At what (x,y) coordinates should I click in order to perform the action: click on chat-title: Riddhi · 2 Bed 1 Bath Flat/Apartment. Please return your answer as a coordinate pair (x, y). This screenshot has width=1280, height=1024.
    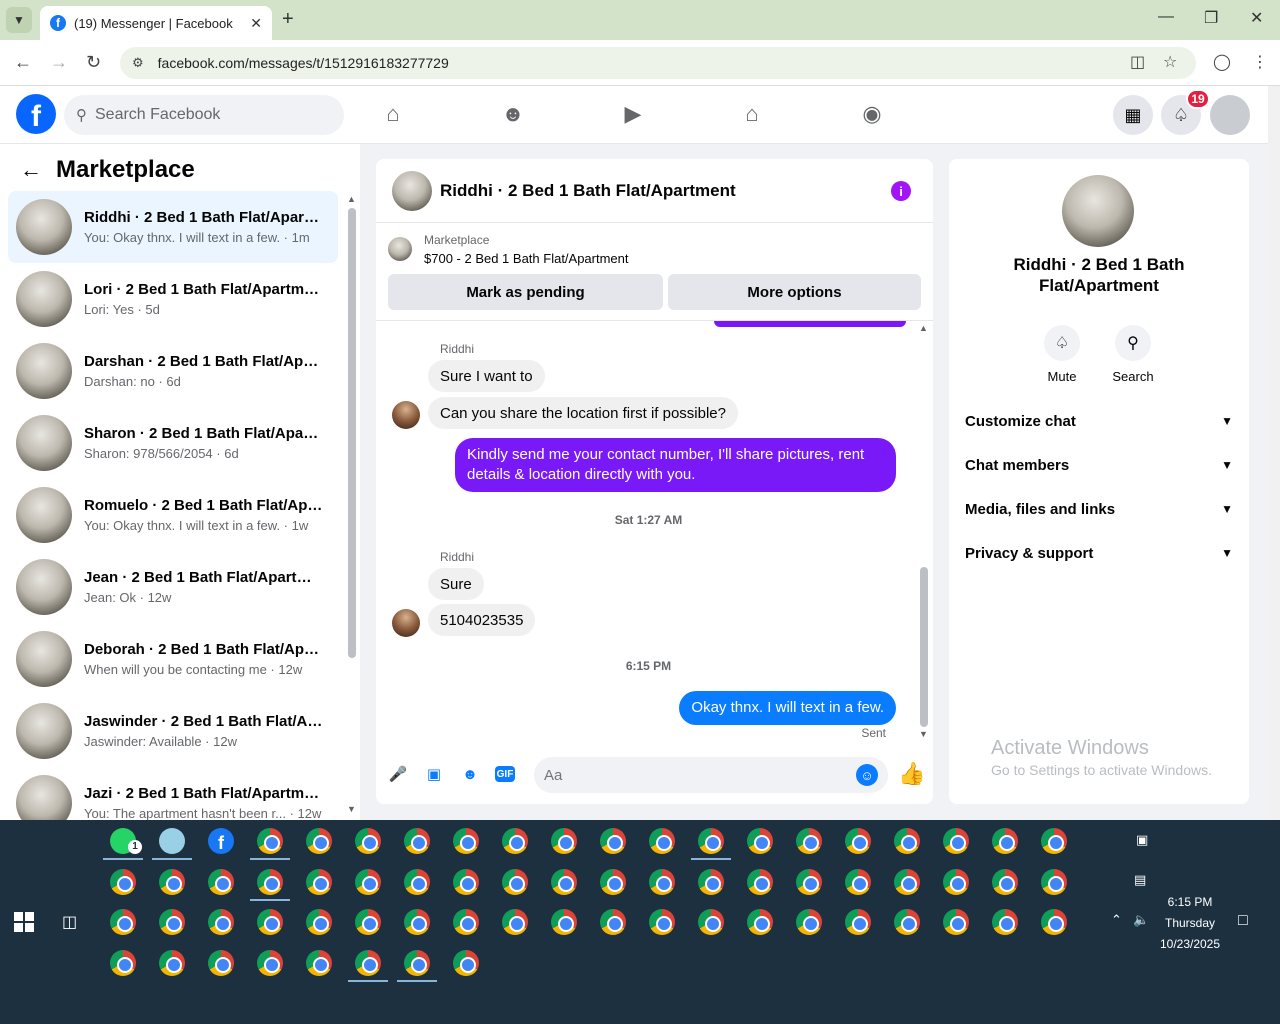
    Looking at the image, I should click on (588, 191).